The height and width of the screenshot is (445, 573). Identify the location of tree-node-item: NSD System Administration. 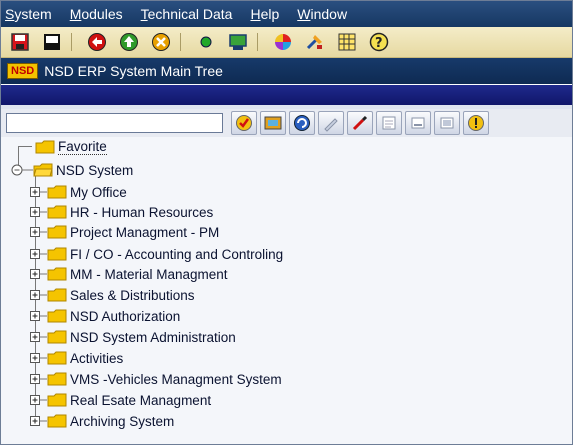
(132, 337).